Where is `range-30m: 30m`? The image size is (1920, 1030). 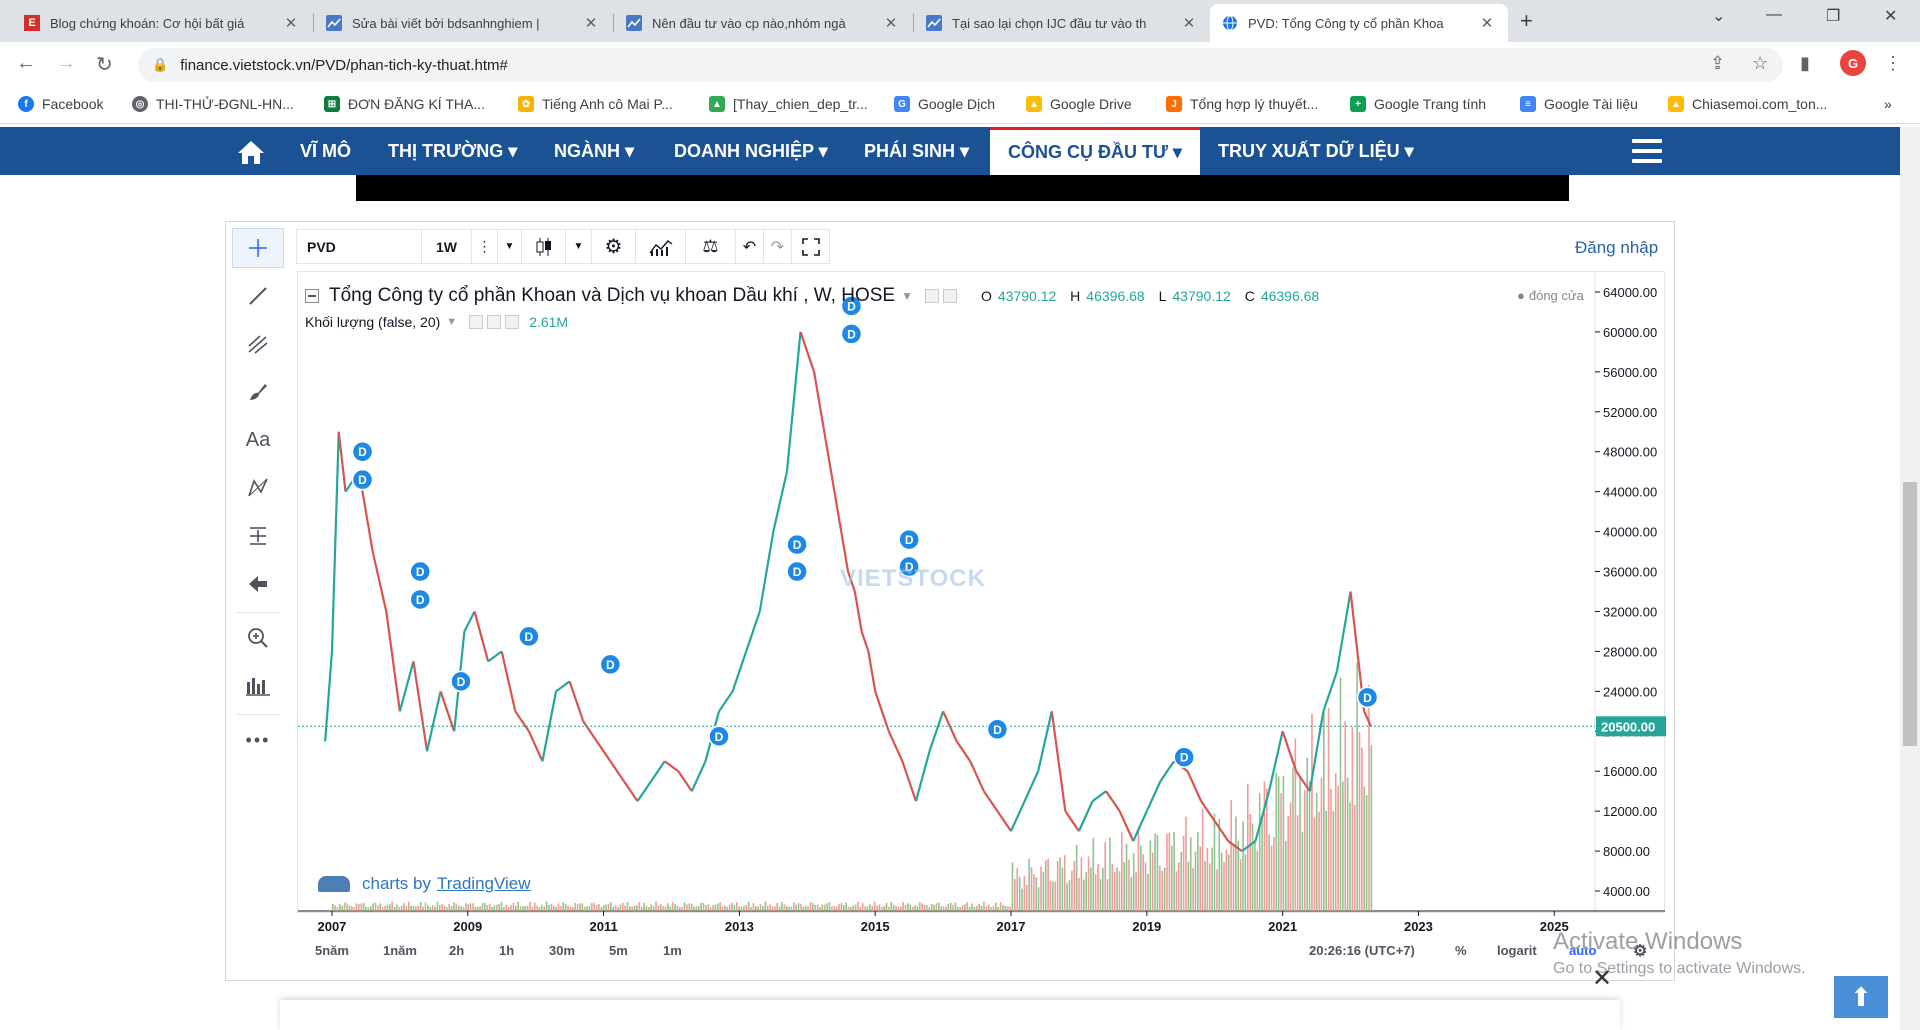
range-30m: 30m is located at coordinates (562, 950).